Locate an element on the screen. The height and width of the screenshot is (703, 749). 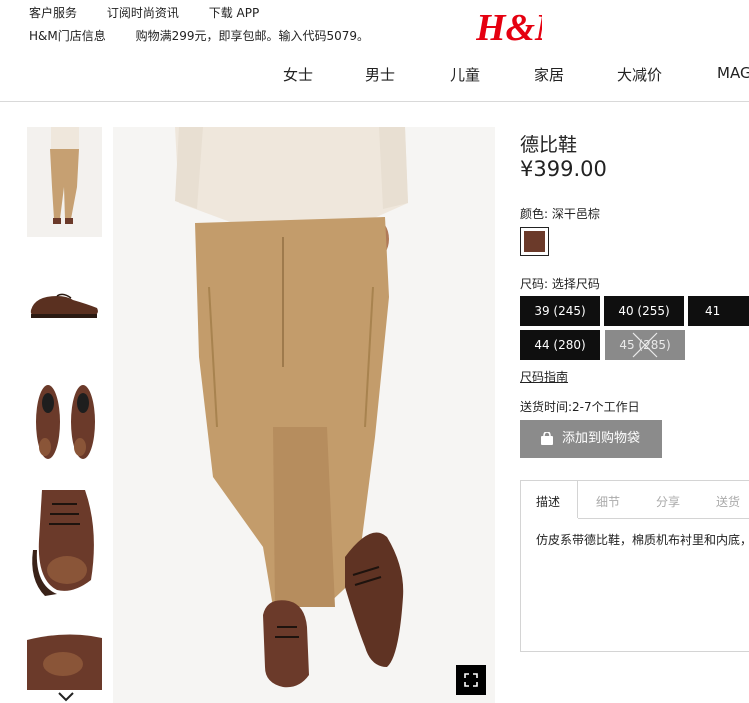
promo-text: 购物满299元，即享包邮。输入代码5079。 is located at coordinates (252, 36).